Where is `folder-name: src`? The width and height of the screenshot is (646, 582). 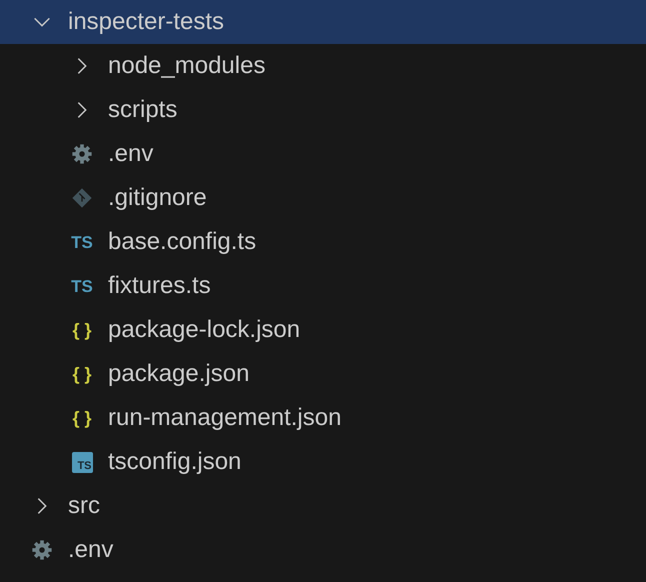 folder-name: src is located at coordinates (84, 506).